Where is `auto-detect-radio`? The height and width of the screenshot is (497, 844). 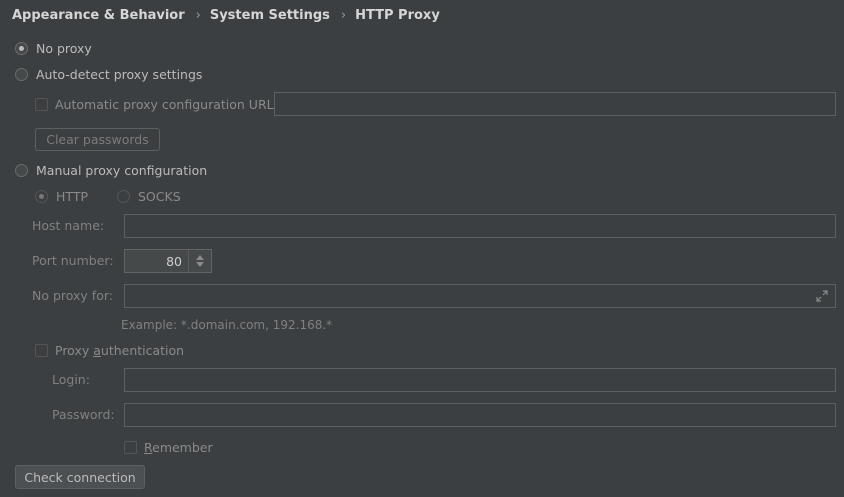 auto-detect-radio is located at coordinates (21, 74).